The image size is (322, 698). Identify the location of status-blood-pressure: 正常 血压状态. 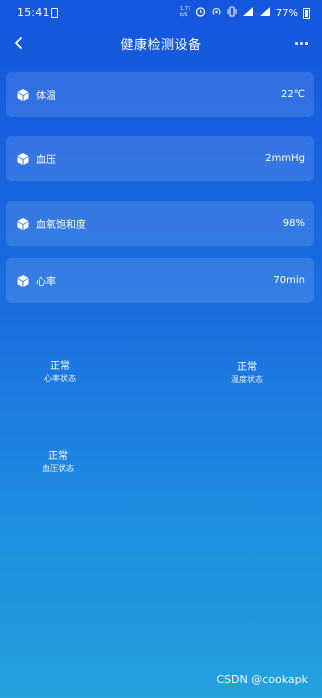
(58, 462).